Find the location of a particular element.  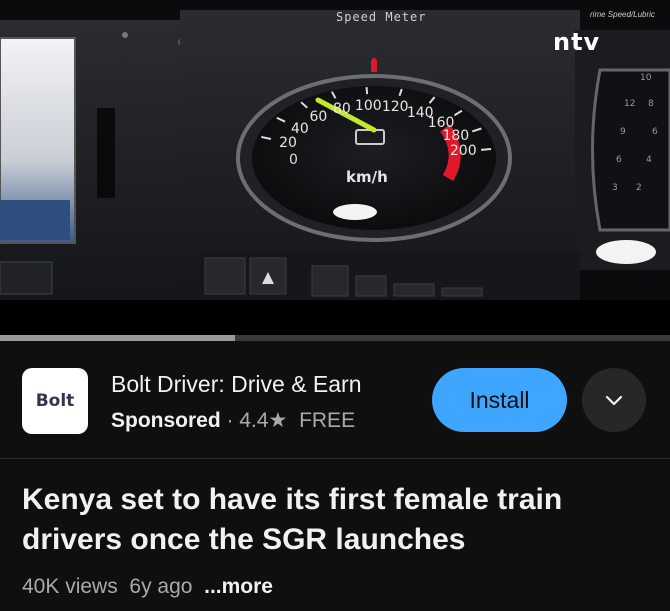

svg-text: 4 is located at coordinates (649, 160).